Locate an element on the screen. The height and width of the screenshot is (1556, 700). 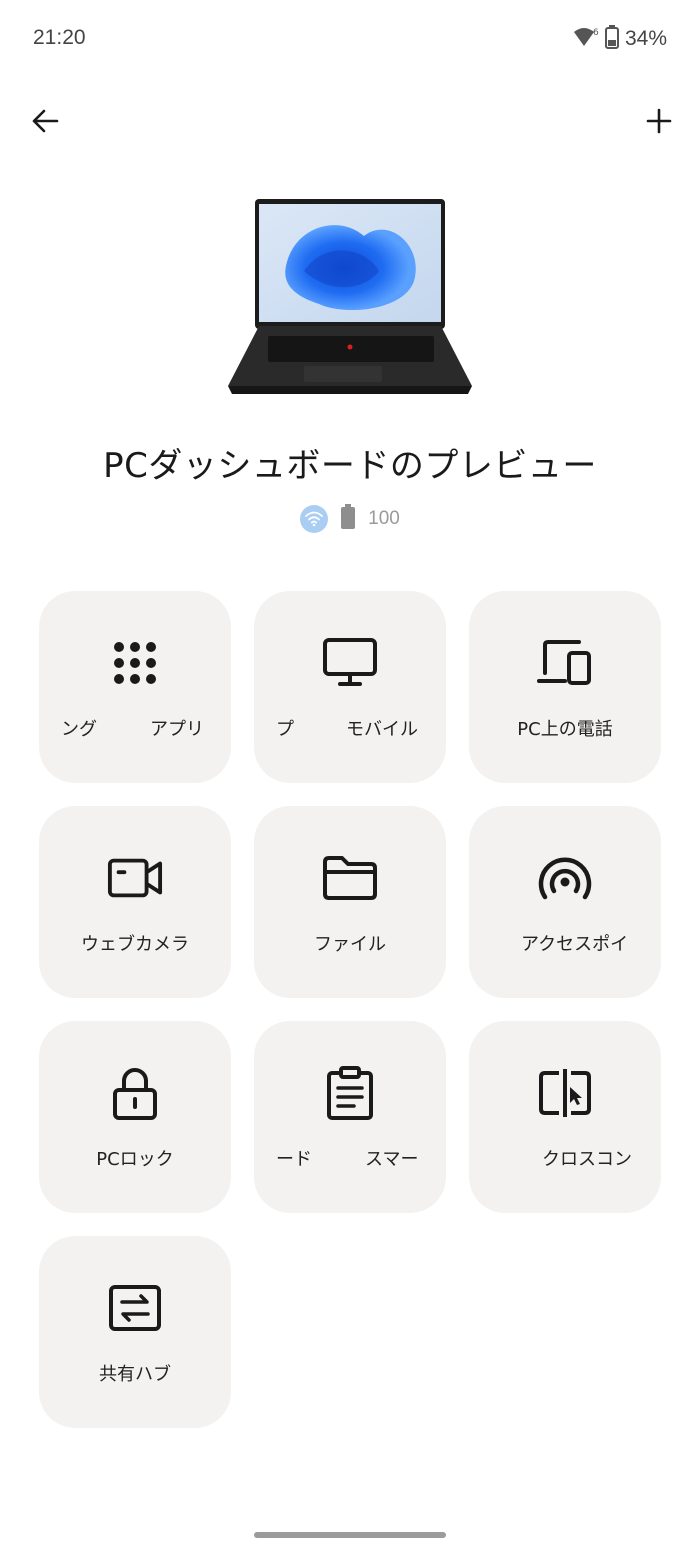
tile-share-hub: 共有ハブ is located at coordinates (135, 1332).